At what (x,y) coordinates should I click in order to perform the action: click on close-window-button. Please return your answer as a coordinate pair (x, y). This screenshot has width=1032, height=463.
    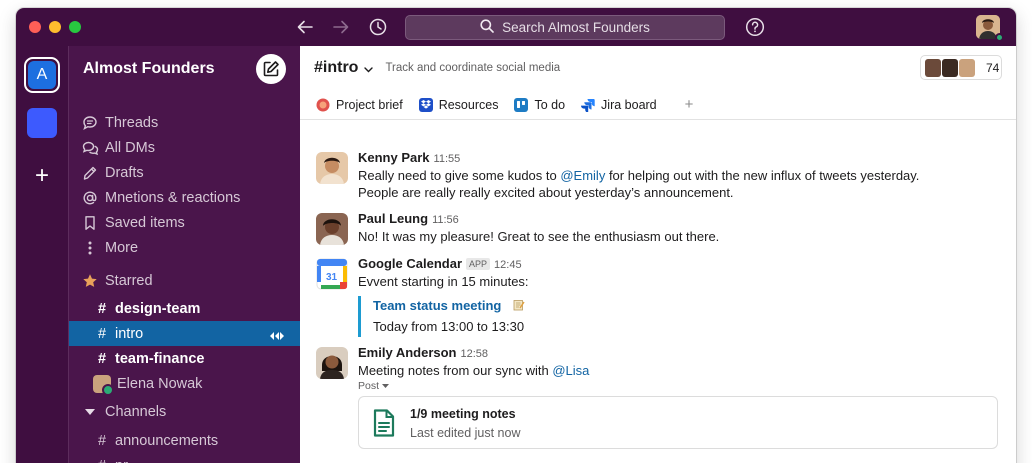
    Looking at the image, I should click on (35, 27).